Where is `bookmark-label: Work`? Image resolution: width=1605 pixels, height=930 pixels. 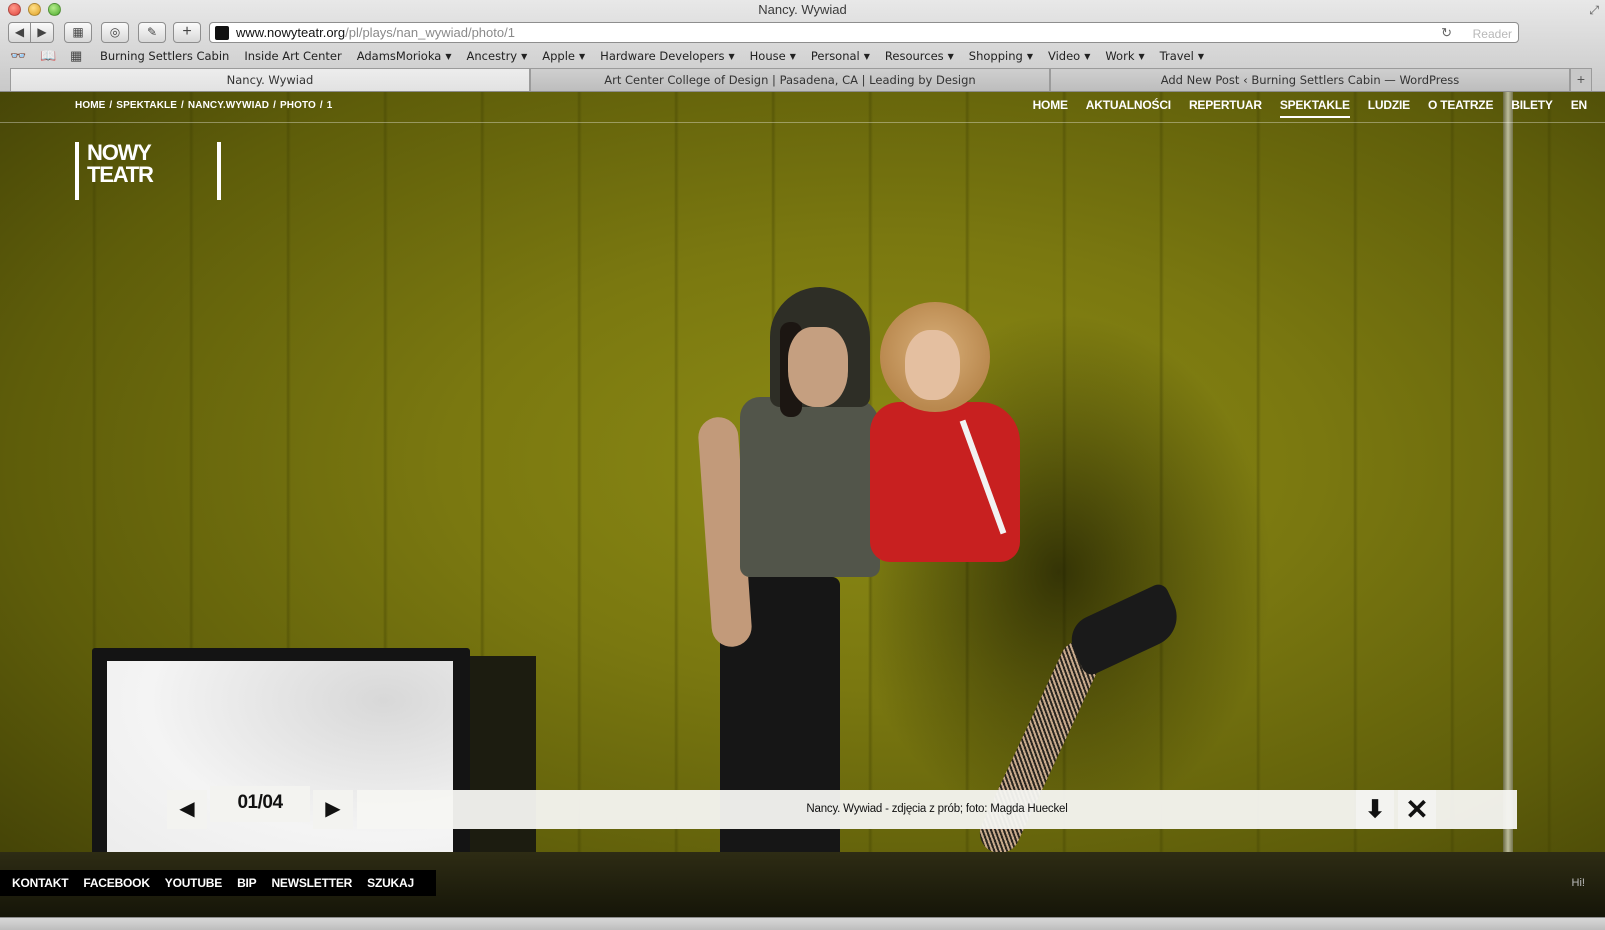 bookmark-label: Work is located at coordinates (1120, 56).